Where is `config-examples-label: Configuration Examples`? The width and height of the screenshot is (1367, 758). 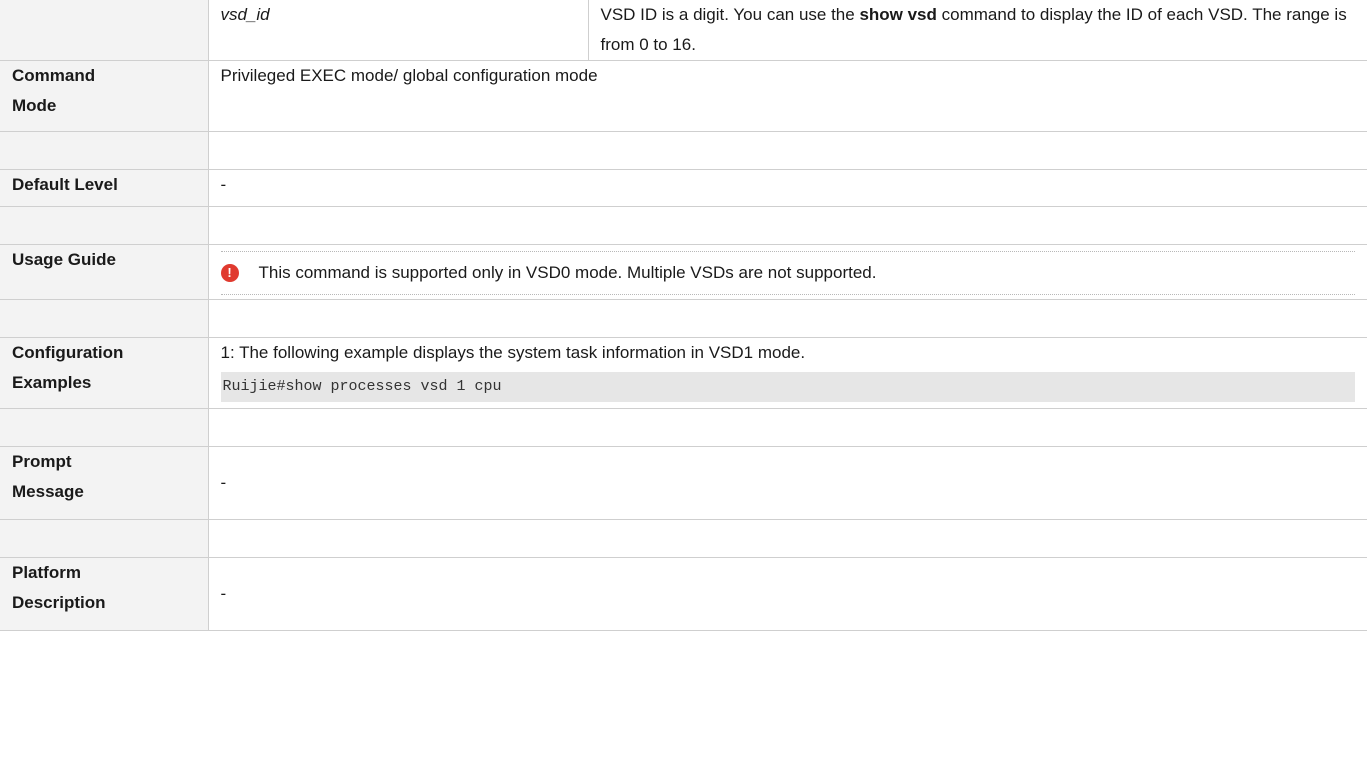 config-examples-label: Configuration Examples is located at coordinates (104, 373).